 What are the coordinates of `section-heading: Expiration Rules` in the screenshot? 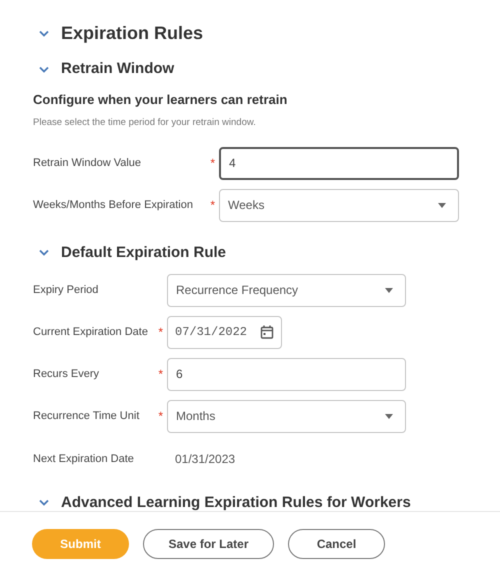 It's located at (132, 33).